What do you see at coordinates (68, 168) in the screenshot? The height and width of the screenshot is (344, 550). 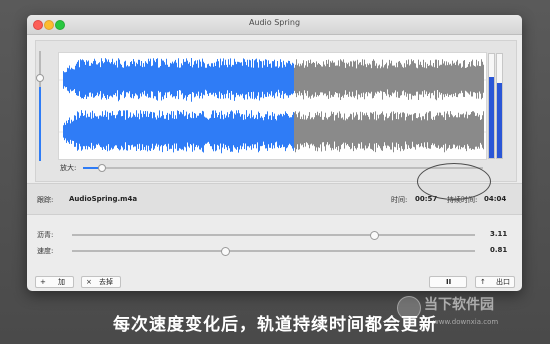 I see `zoom-label: 放大:` at bounding box center [68, 168].